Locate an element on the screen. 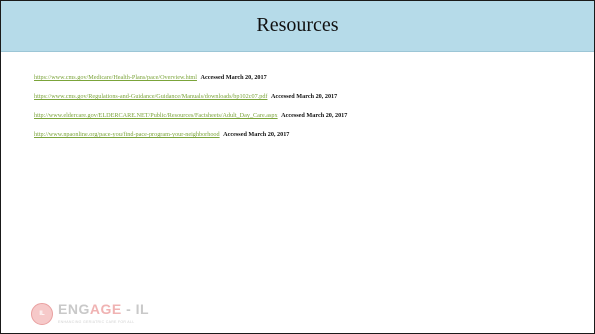  logo-badge-icon: IL is located at coordinates (42, 314).